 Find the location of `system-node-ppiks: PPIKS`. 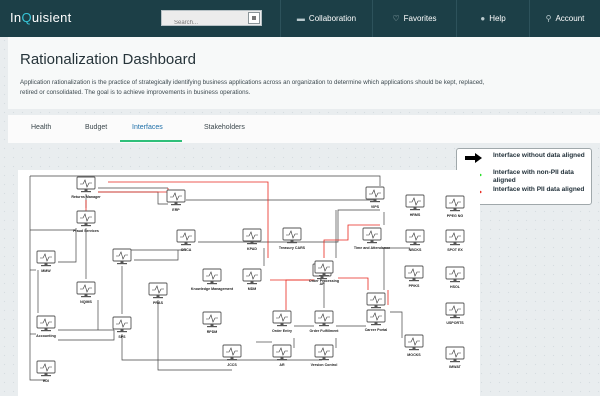

system-node-ppiks: PPIKS is located at coordinates (414, 276).